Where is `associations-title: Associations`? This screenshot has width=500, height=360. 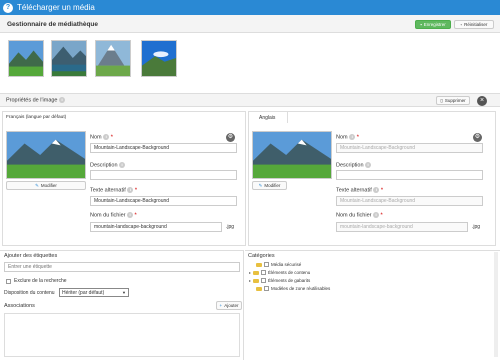 associations-title: Associations is located at coordinates (19, 306).